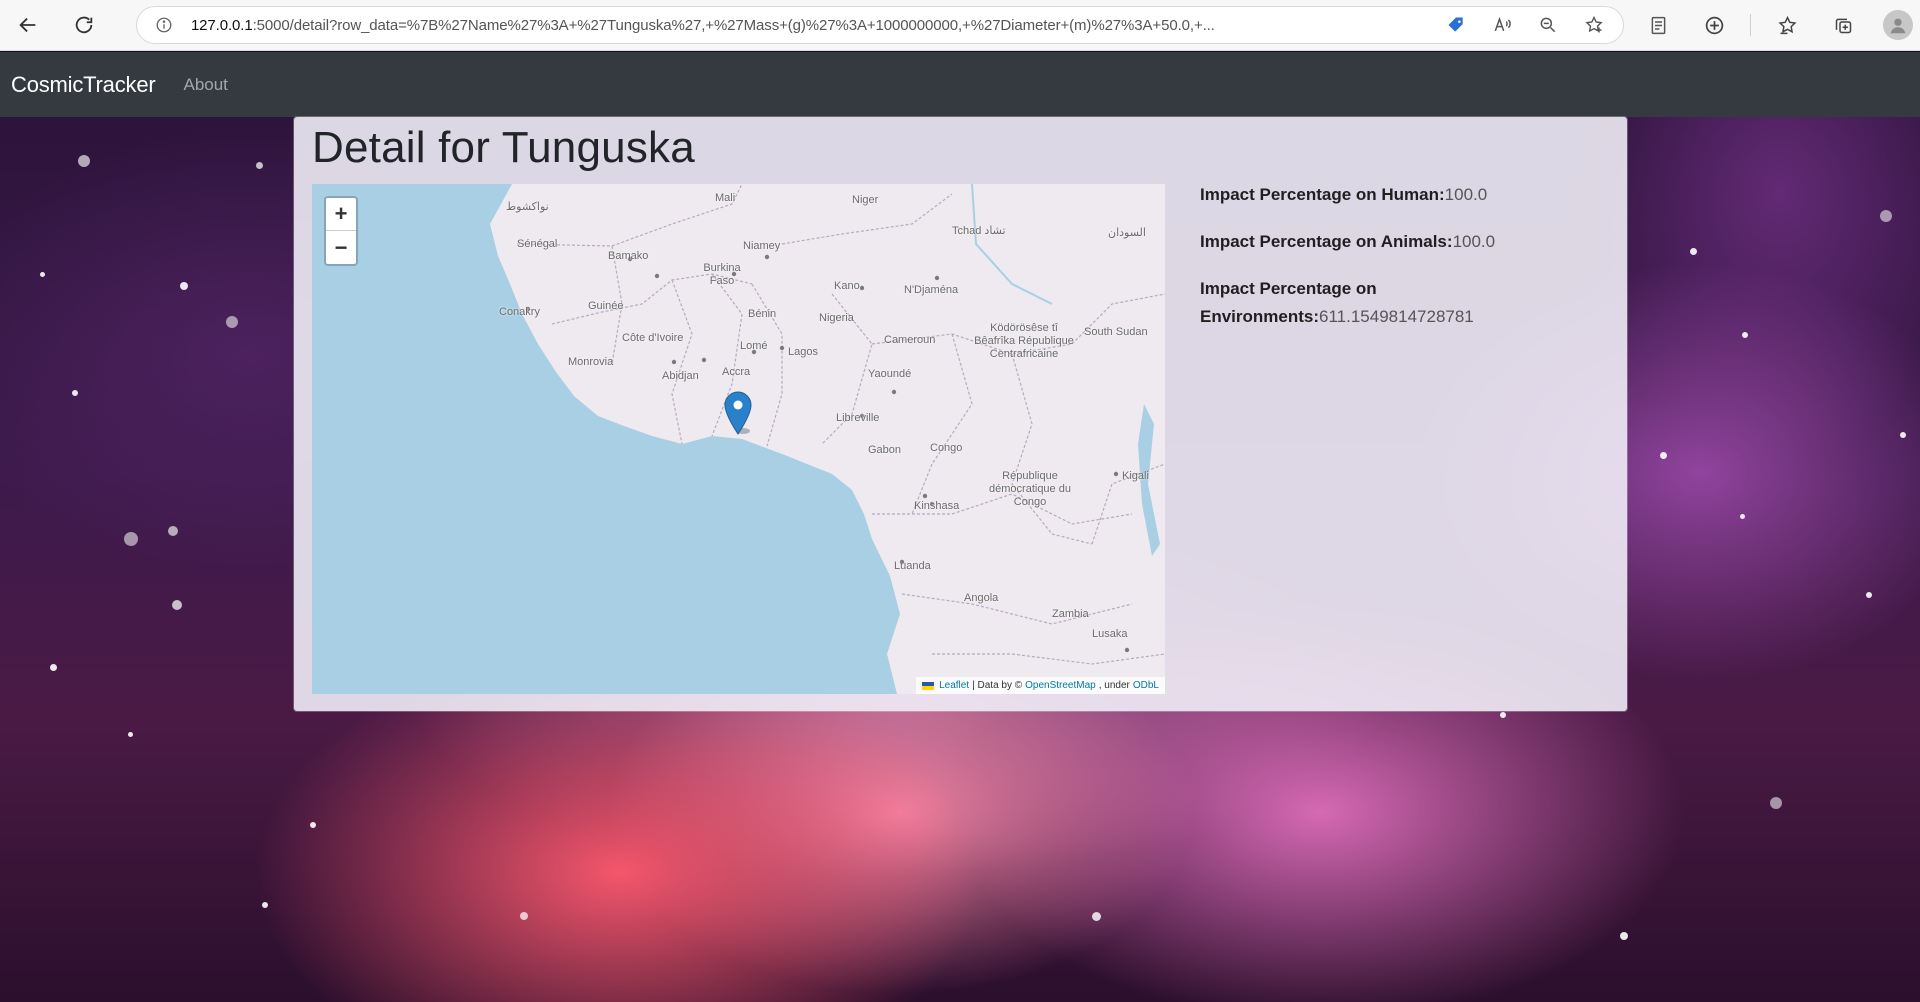  I want to click on impact-value: 611.1549814728781, so click(1396, 316).